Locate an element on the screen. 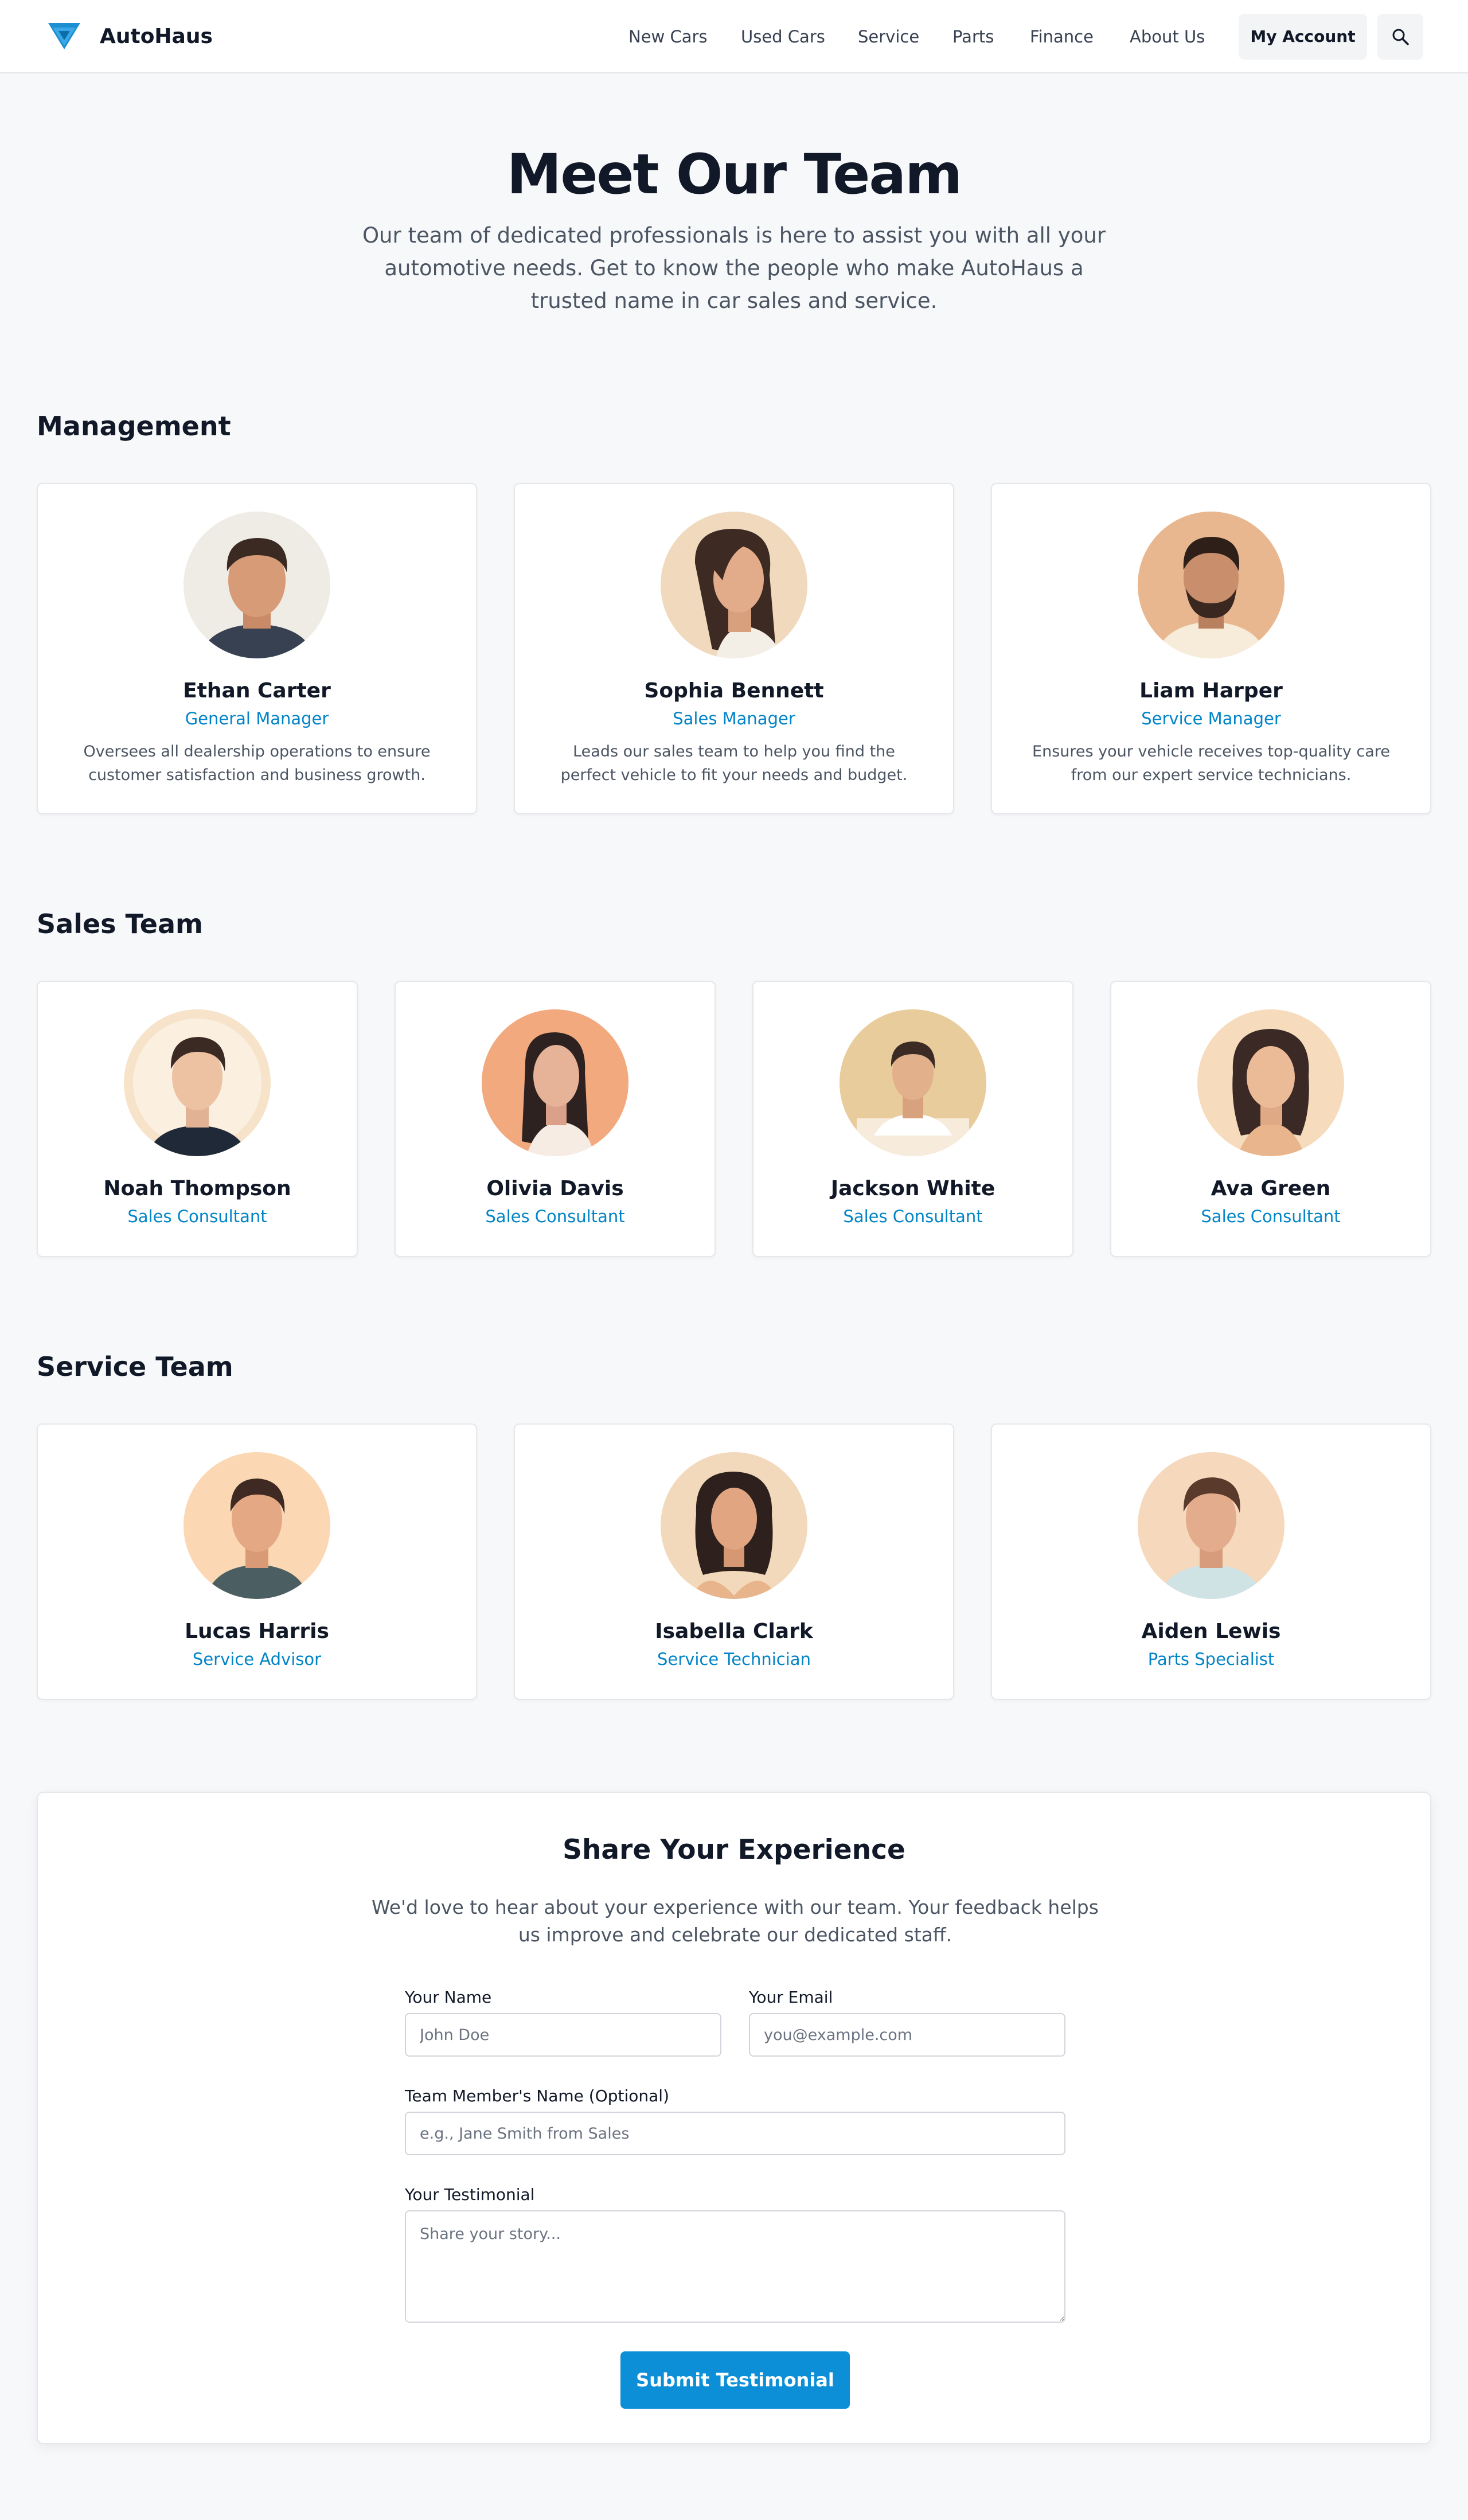  member-role: Service Manager is located at coordinates (1211, 718).